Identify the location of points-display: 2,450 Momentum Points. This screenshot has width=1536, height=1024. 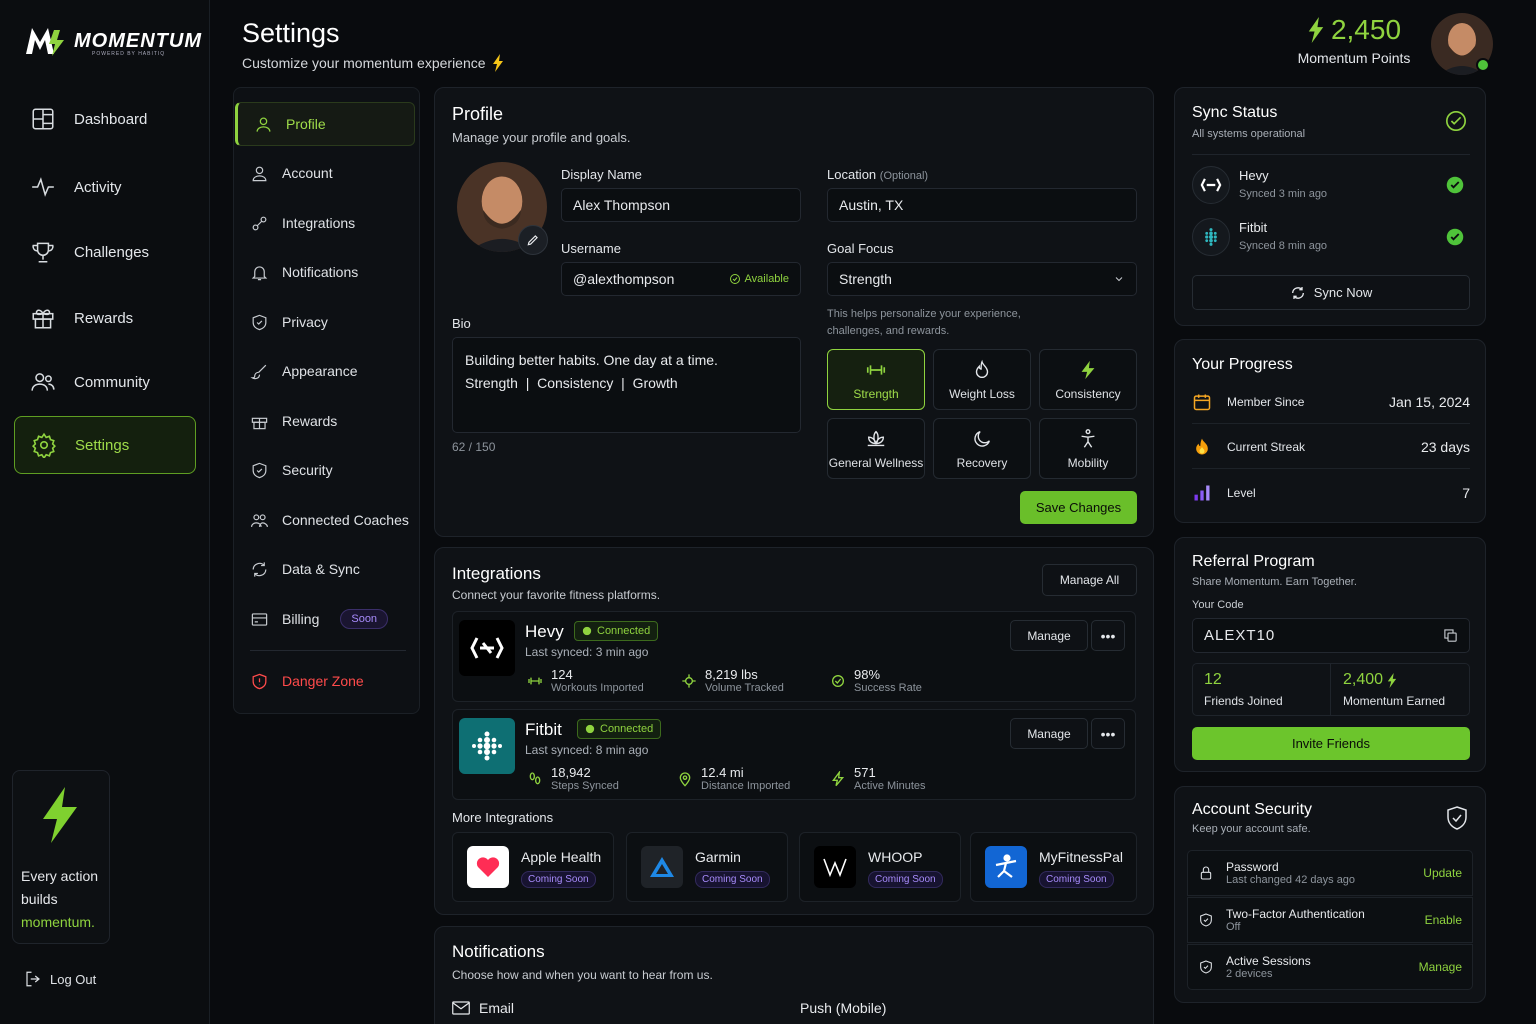
(1354, 40).